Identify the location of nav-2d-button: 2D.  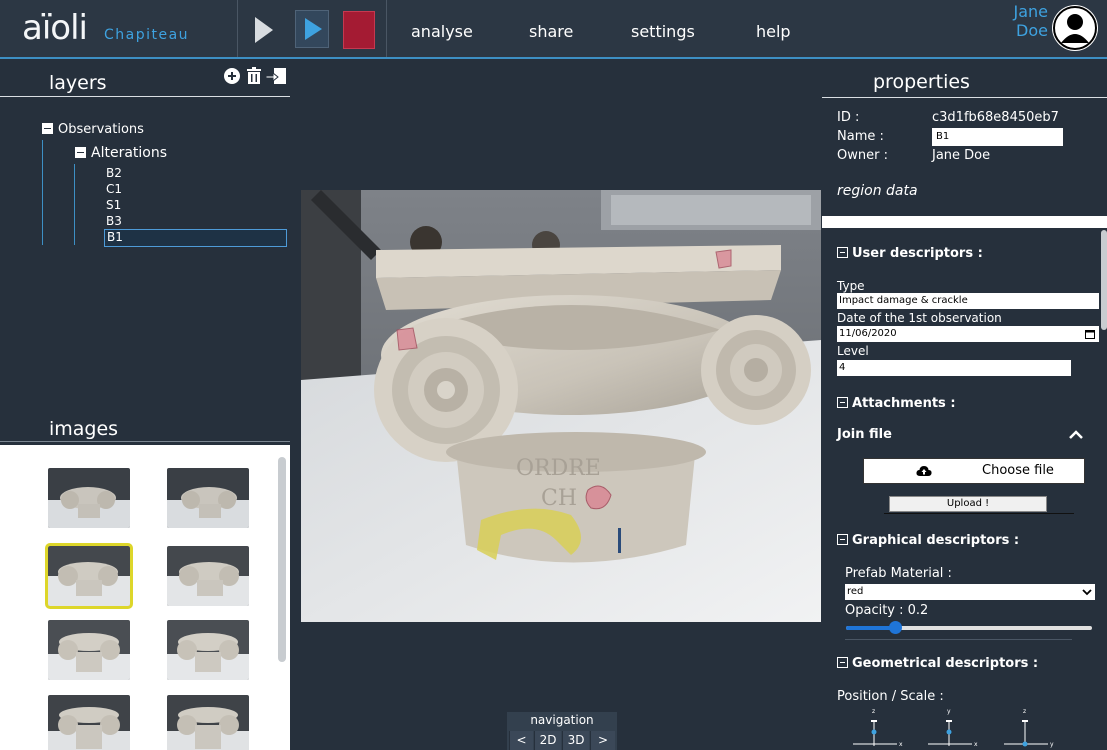
(547, 740).